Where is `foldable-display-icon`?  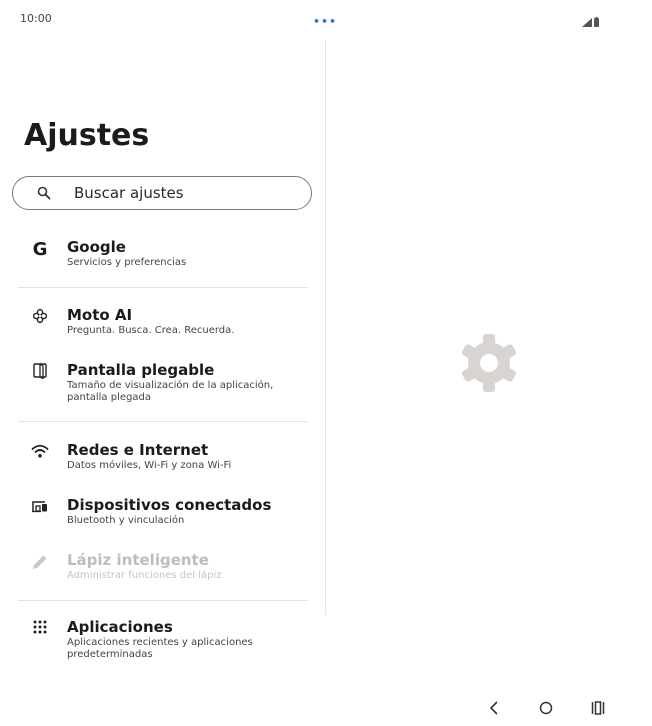 foldable-display-icon is located at coordinates (40, 370).